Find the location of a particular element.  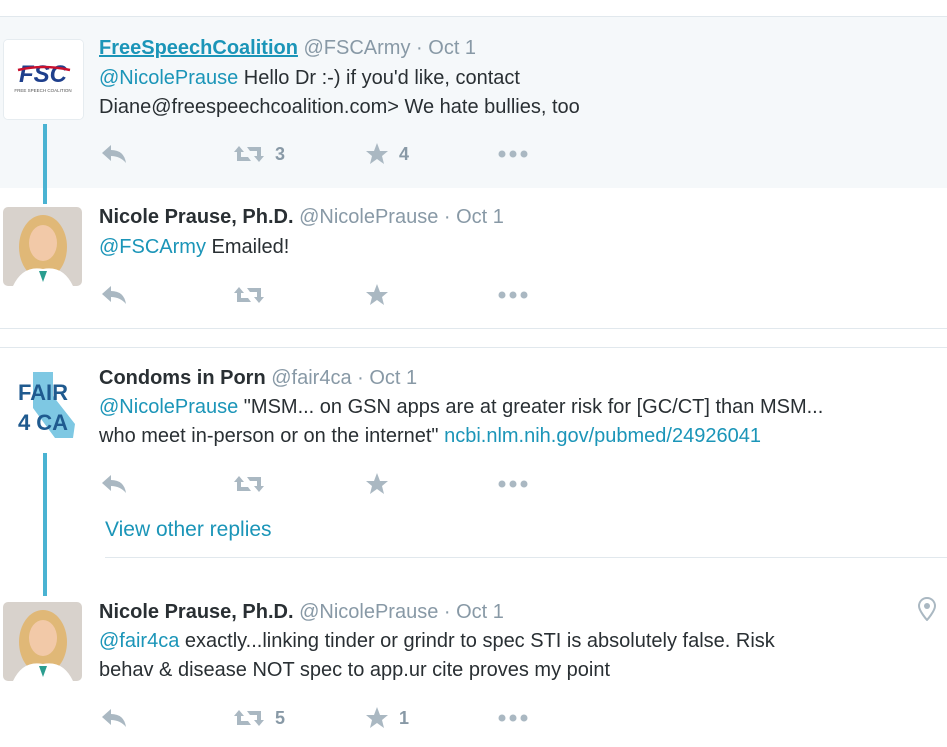

fsc-logo-icon: FSC FREE SPEECH COALITION is located at coordinates (43, 79).